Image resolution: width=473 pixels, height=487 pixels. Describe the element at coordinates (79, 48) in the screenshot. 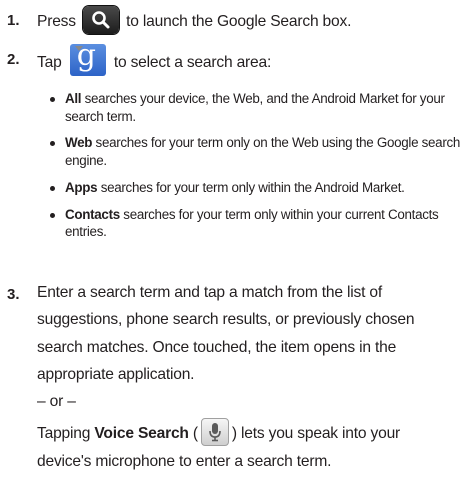

I see `dropdown-arrow-icon` at that location.